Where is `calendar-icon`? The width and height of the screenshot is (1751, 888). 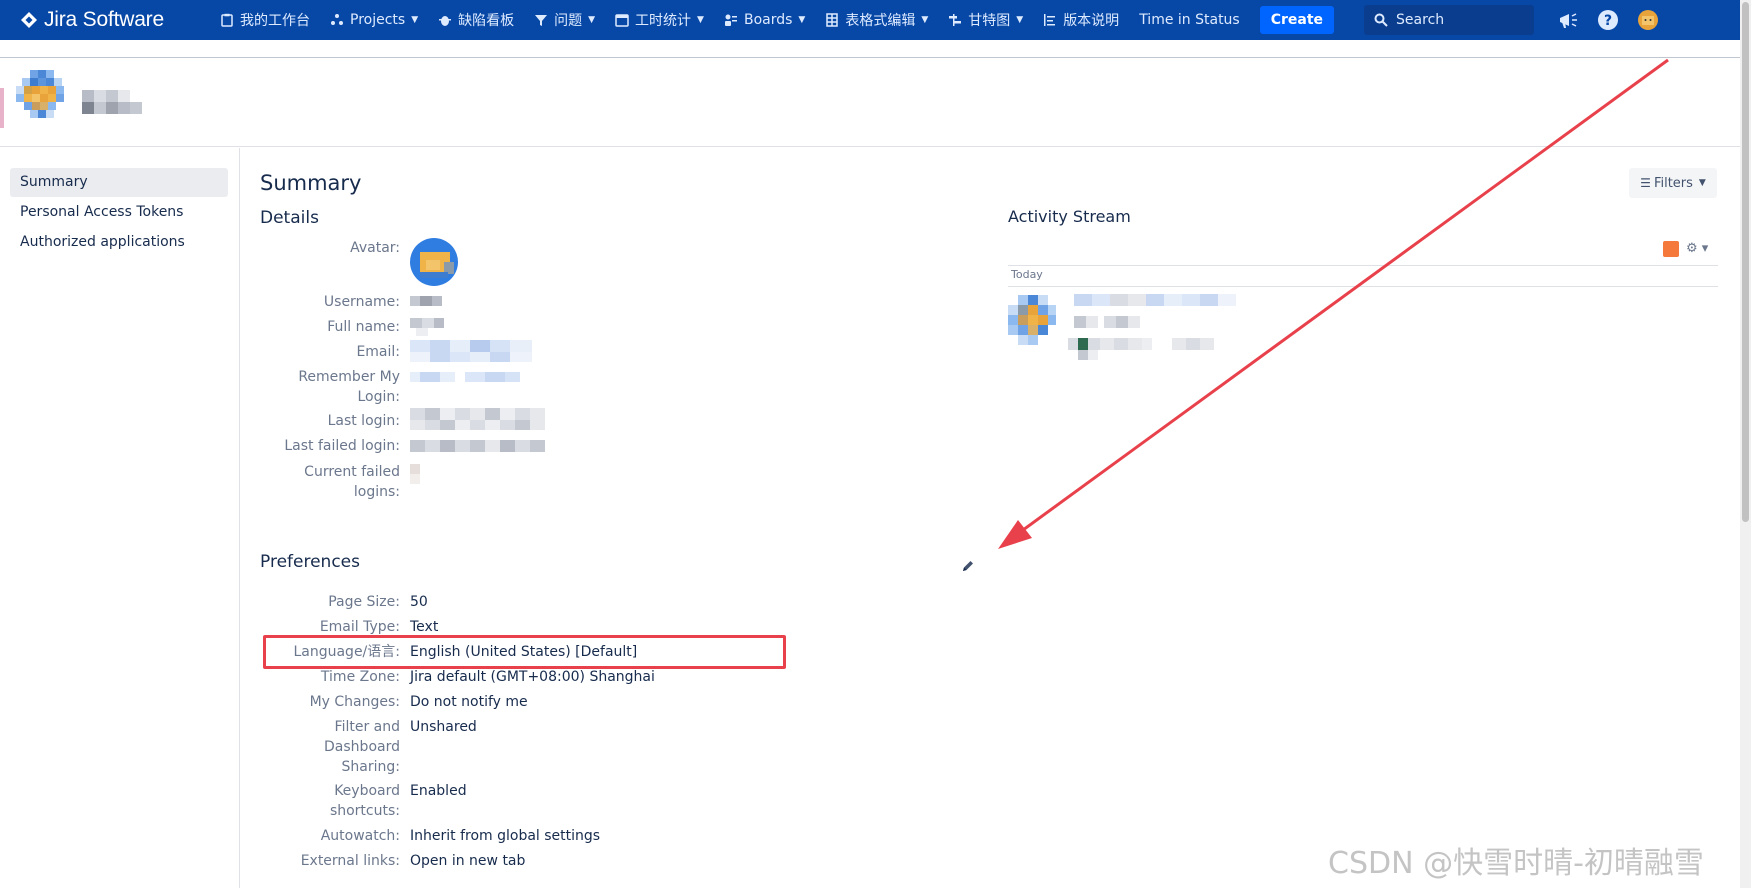 calendar-icon is located at coordinates (622, 20).